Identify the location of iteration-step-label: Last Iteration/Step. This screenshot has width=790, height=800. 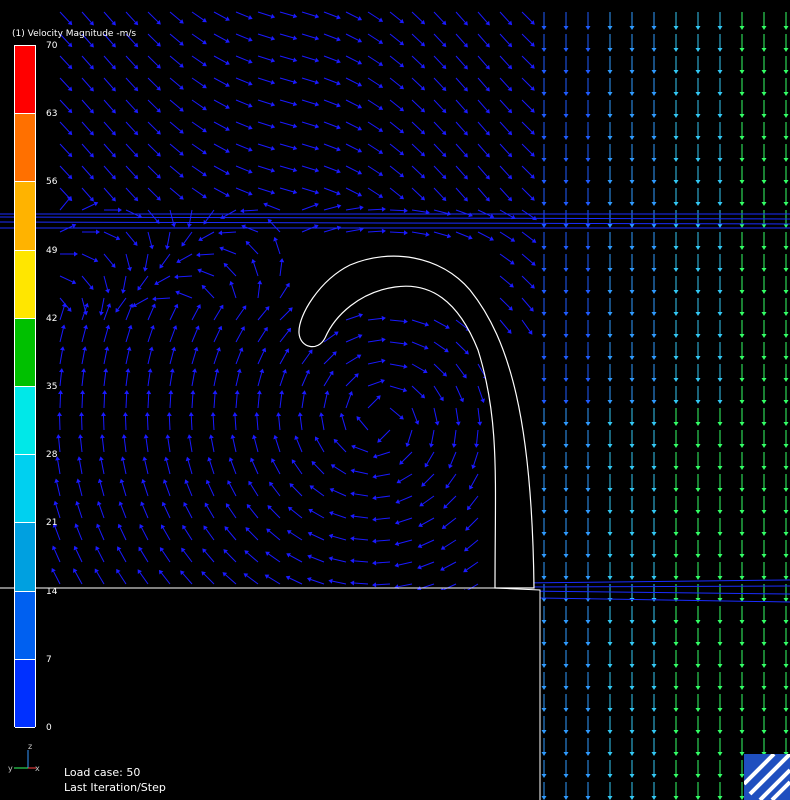
(115, 787).